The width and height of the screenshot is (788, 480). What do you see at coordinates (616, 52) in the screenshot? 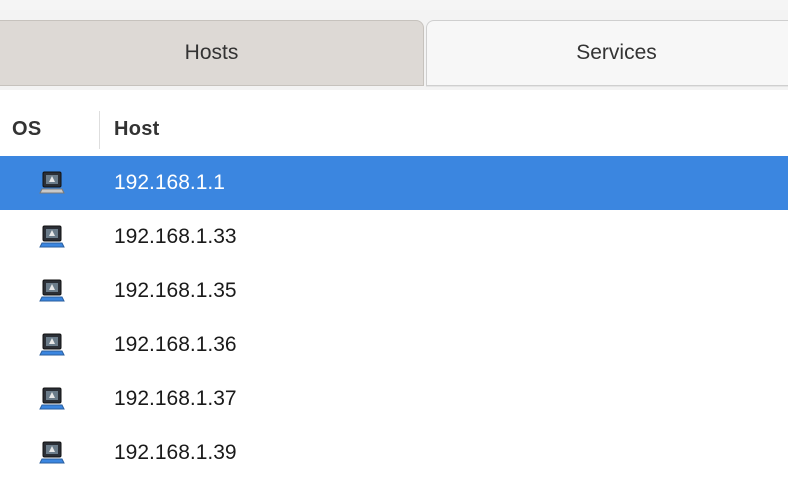
I see `tab-services-label: Services` at bounding box center [616, 52].